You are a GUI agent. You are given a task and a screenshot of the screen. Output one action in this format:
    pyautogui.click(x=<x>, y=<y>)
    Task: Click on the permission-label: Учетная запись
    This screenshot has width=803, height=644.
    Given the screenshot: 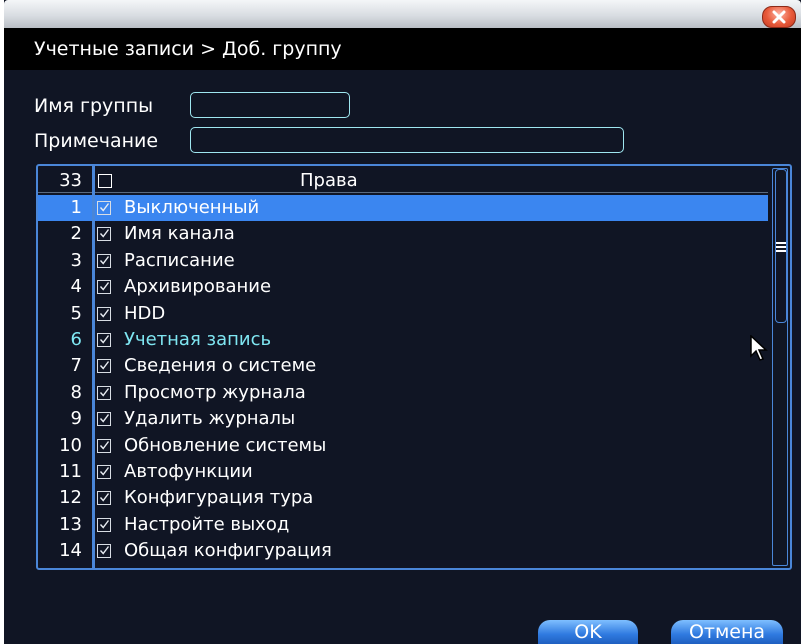 What is the action you would take?
    pyautogui.click(x=198, y=339)
    